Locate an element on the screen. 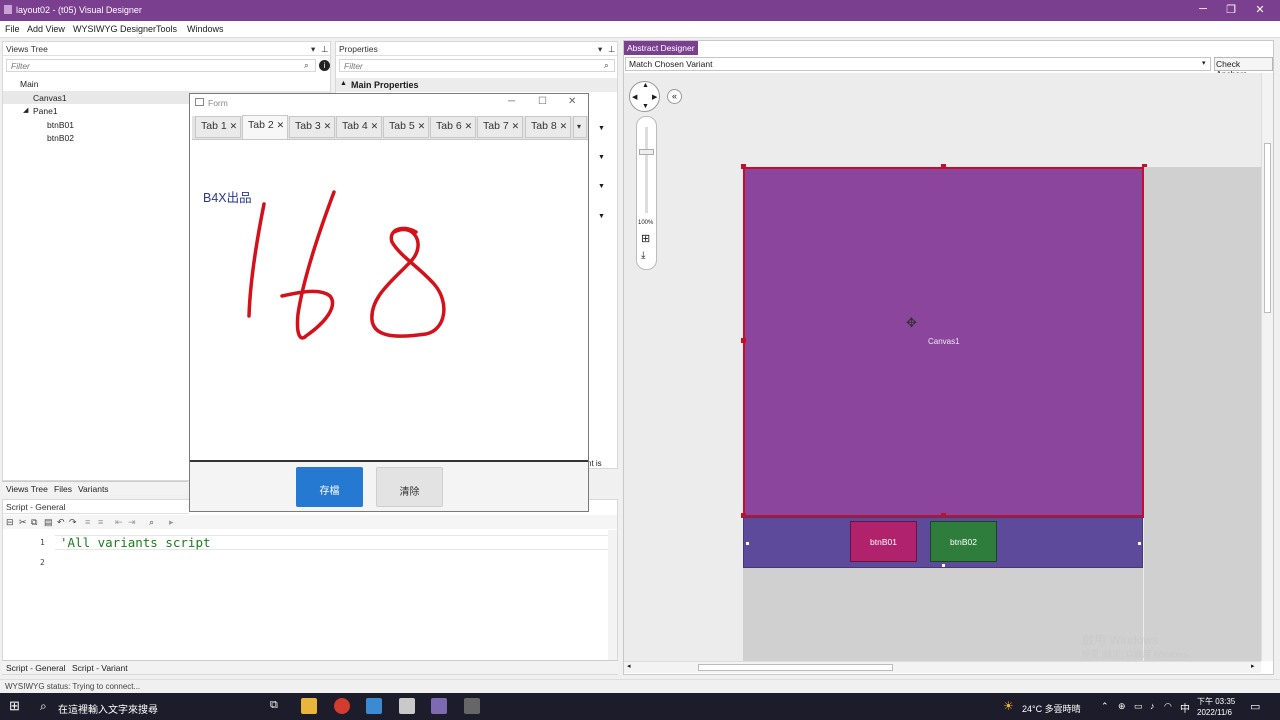 This screenshot has height=720, width=1280. tab-views-tree: Views Tree is located at coordinates (27, 489).